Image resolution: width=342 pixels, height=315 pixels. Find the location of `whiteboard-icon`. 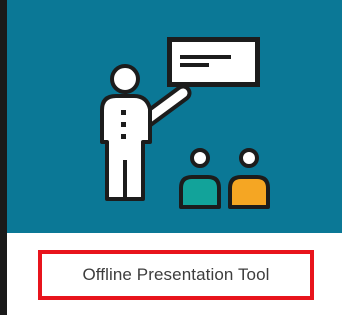

whiteboard-icon is located at coordinates (213, 62).